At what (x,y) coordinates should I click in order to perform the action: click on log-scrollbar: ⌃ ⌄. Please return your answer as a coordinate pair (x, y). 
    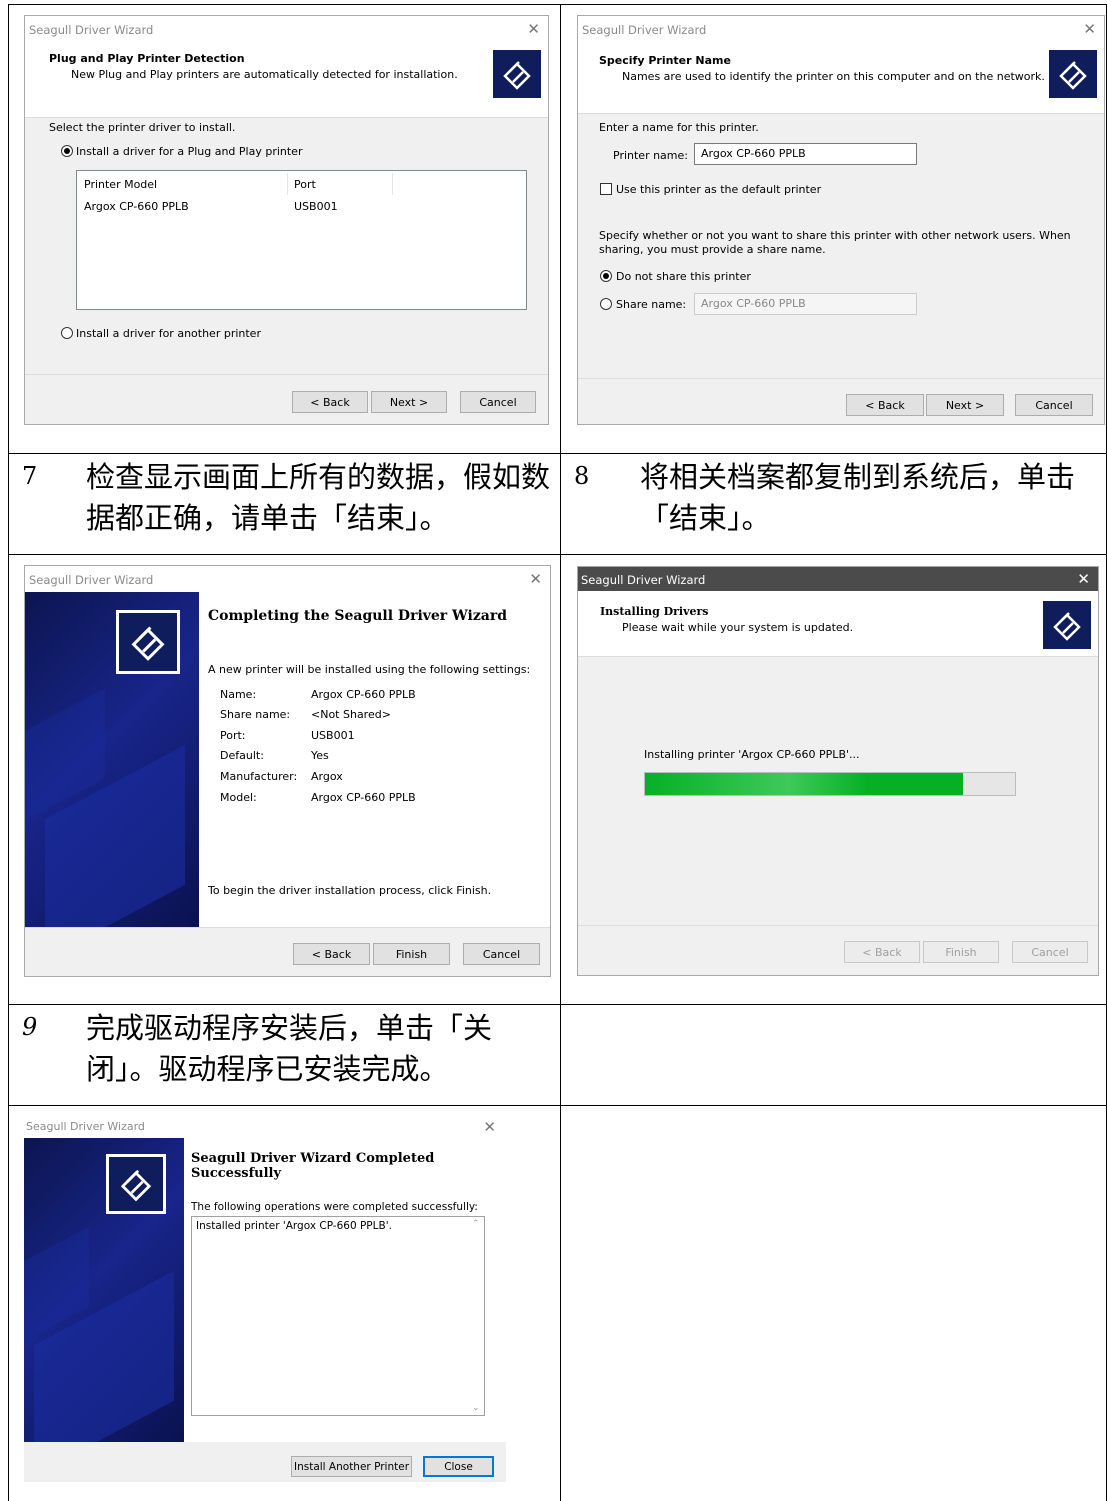
    Looking at the image, I should click on (476, 1316).